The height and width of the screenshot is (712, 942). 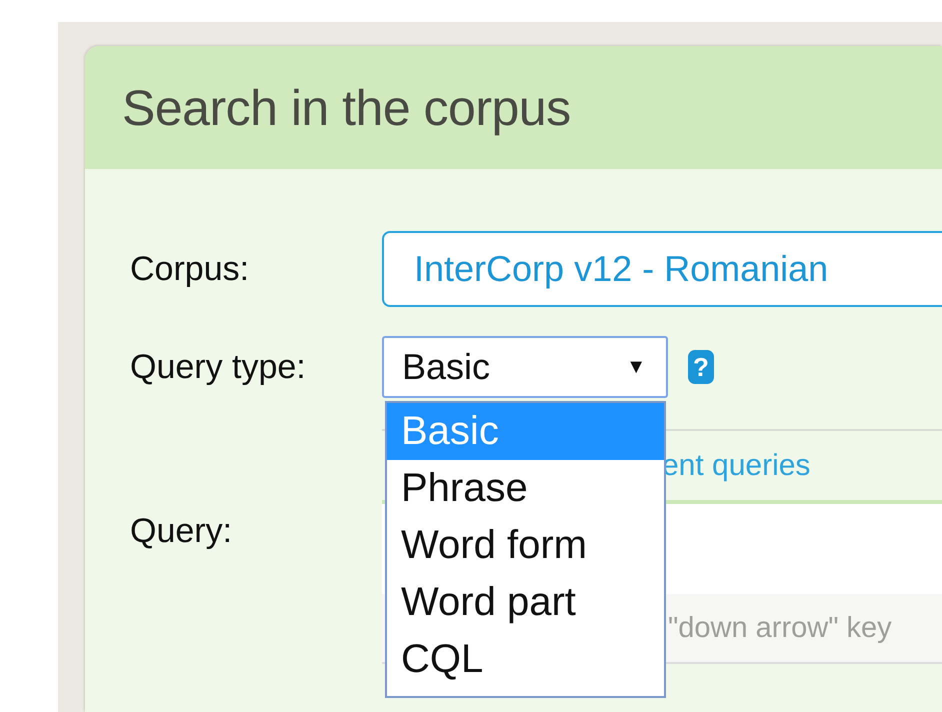 What do you see at coordinates (636, 367) in the screenshot?
I see `caret-icon: ▼` at bounding box center [636, 367].